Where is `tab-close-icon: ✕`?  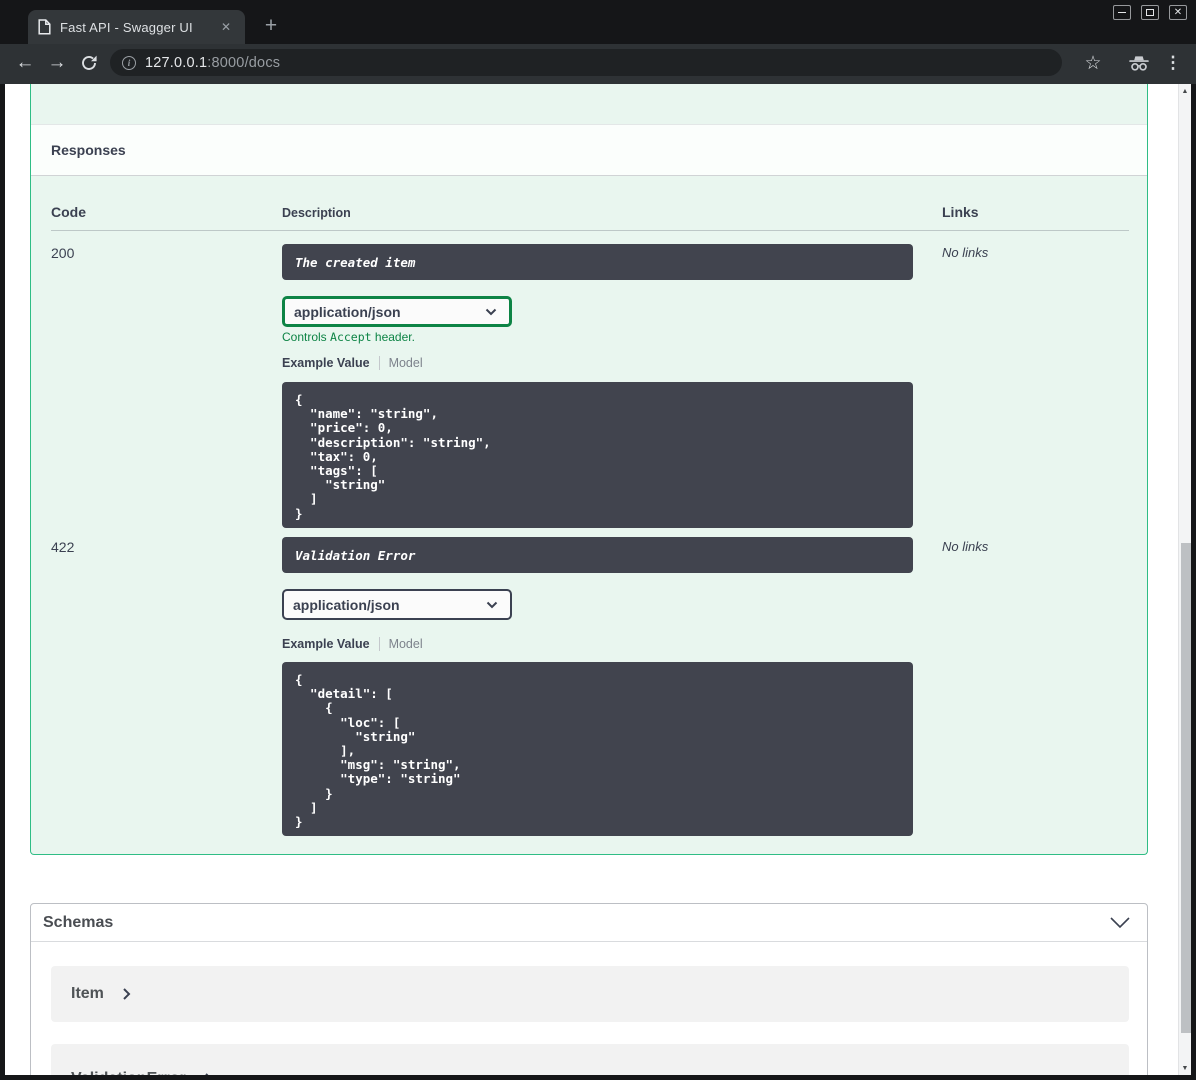 tab-close-icon: ✕ is located at coordinates (226, 27).